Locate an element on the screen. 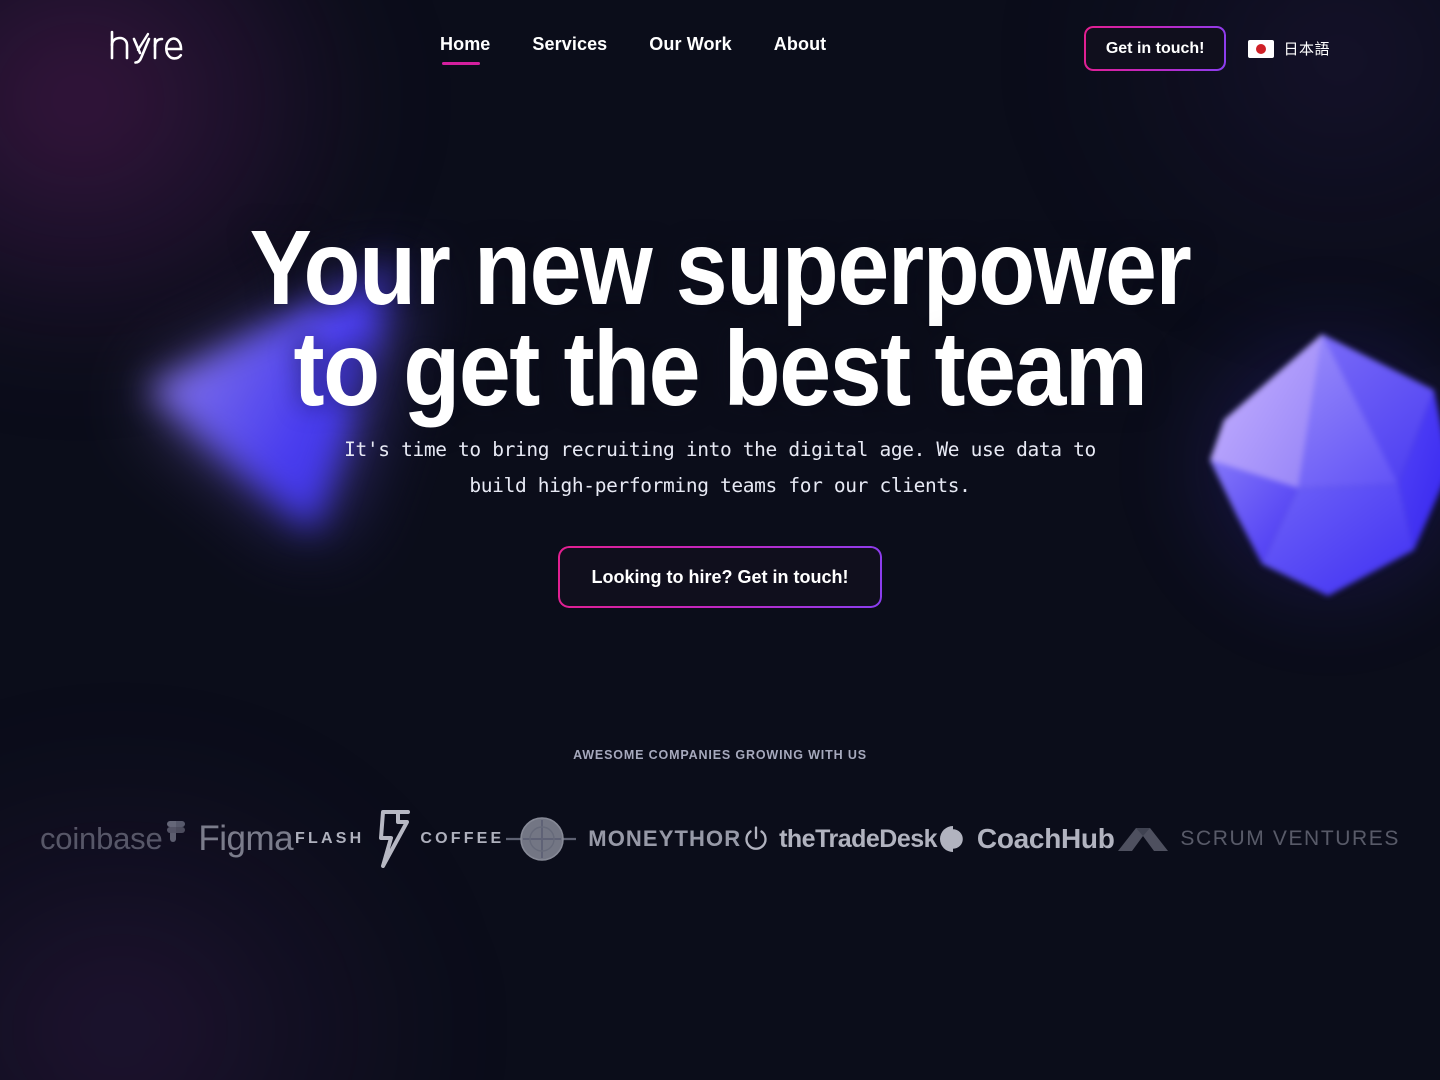  client-logo-figma: Figma is located at coordinates (229, 839).